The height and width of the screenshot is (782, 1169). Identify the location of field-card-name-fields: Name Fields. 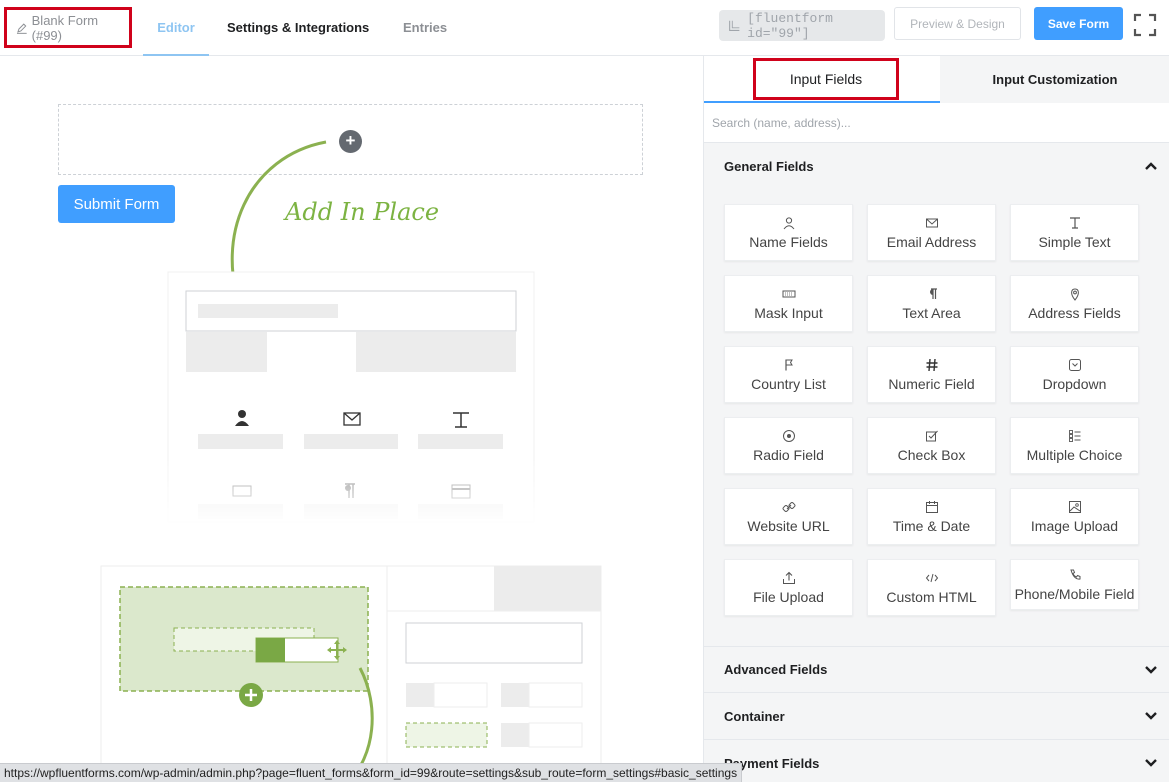
(788, 232).